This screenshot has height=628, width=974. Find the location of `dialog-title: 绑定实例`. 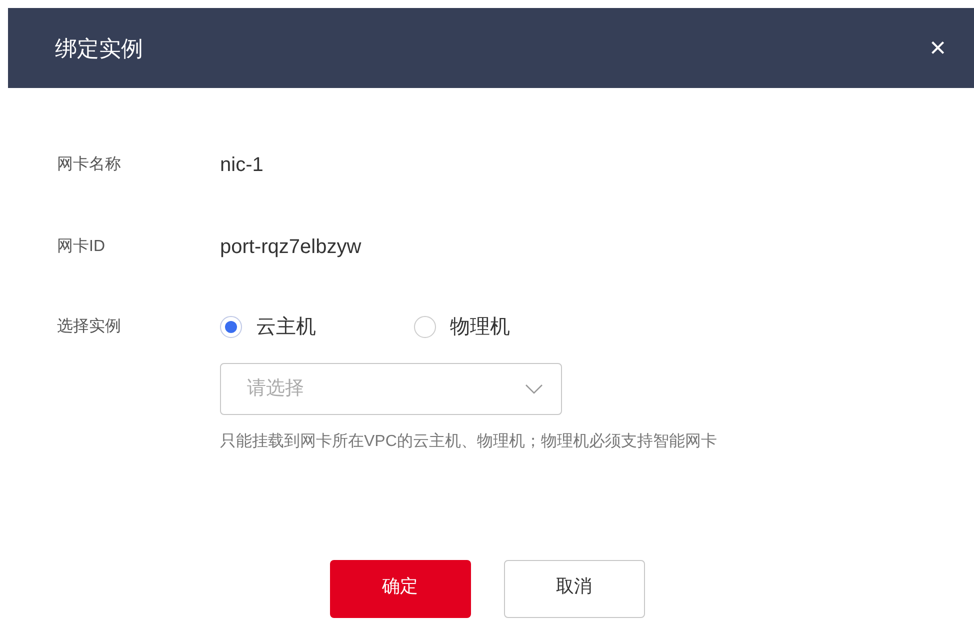

dialog-title: 绑定实例 is located at coordinates (99, 48).